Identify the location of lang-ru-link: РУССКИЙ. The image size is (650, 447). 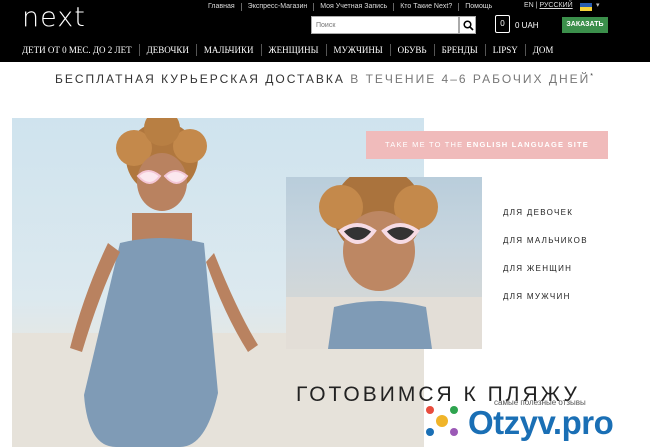
(555, 5).